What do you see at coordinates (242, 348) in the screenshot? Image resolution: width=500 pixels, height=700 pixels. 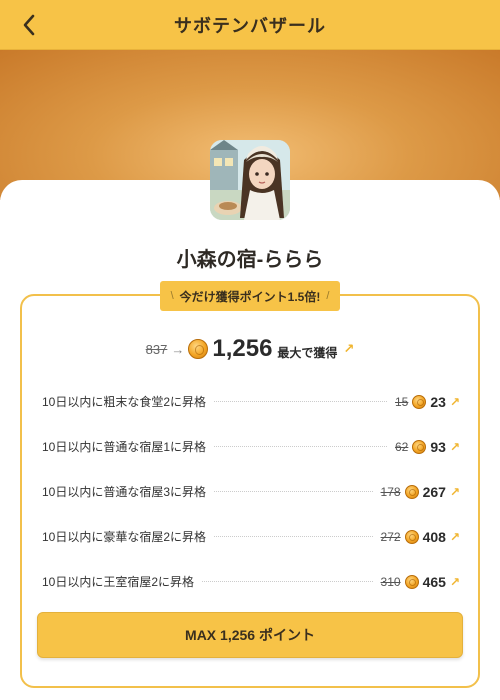 I see `total-new-points: 1,256` at bounding box center [242, 348].